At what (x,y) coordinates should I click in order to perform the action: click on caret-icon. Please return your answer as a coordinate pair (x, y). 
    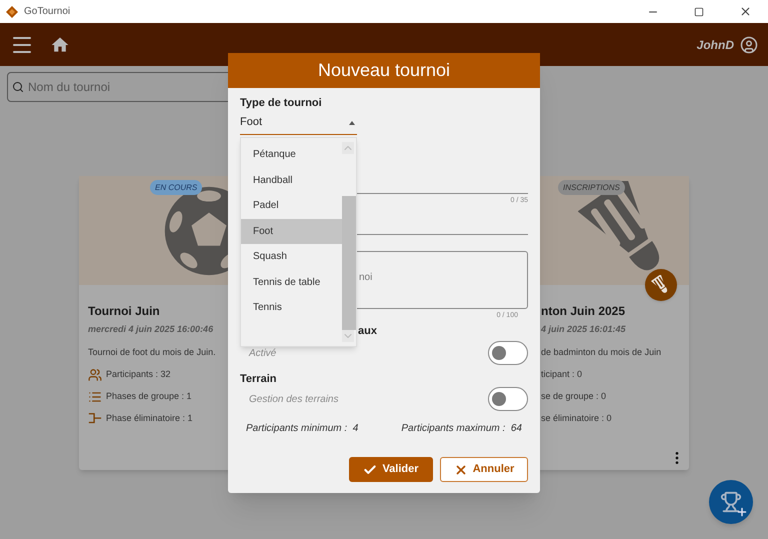
    Looking at the image, I should click on (352, 122).